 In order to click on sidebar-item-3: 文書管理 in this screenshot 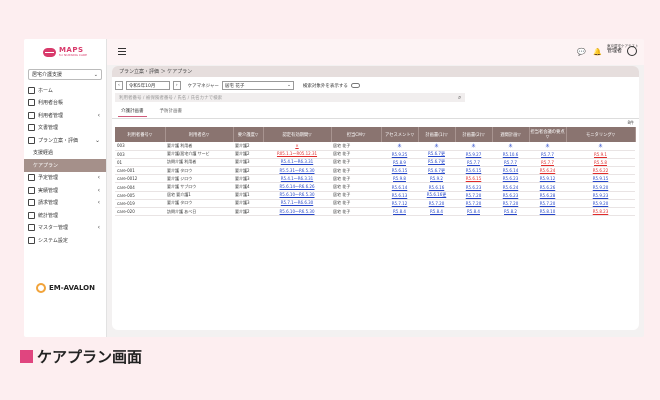, I will do `click(65, 128)`.